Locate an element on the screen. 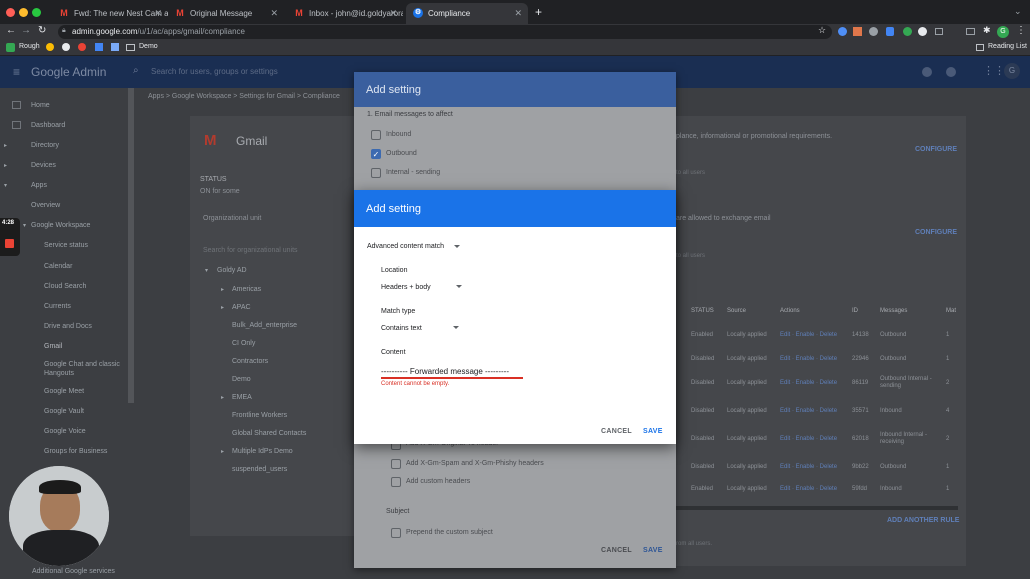 The image size is (1030, 579). stop-recording-button is located at coordinates (9, 243).